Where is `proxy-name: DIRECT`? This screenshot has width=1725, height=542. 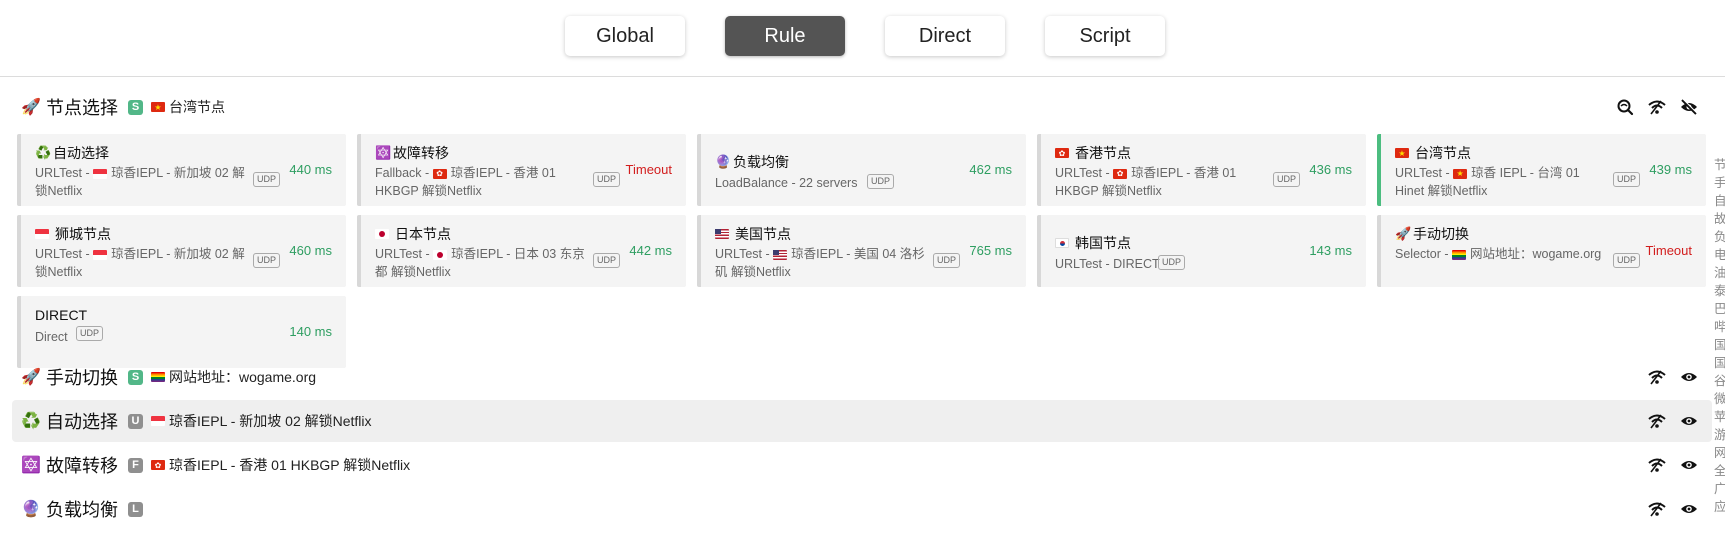 proxy-name: DIRECT is located at coordinates (61, 315).